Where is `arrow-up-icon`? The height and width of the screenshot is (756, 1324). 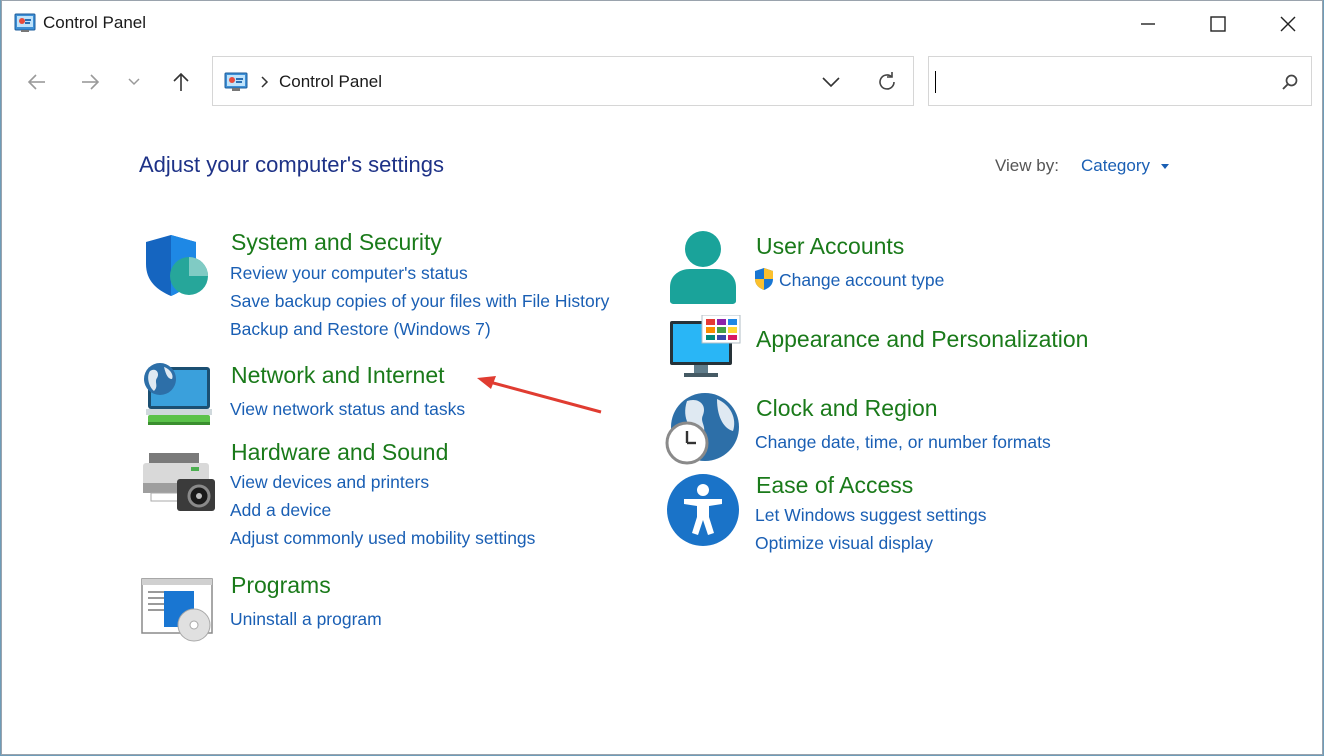 arrow-up-icon is located at coordinates (181, 81).